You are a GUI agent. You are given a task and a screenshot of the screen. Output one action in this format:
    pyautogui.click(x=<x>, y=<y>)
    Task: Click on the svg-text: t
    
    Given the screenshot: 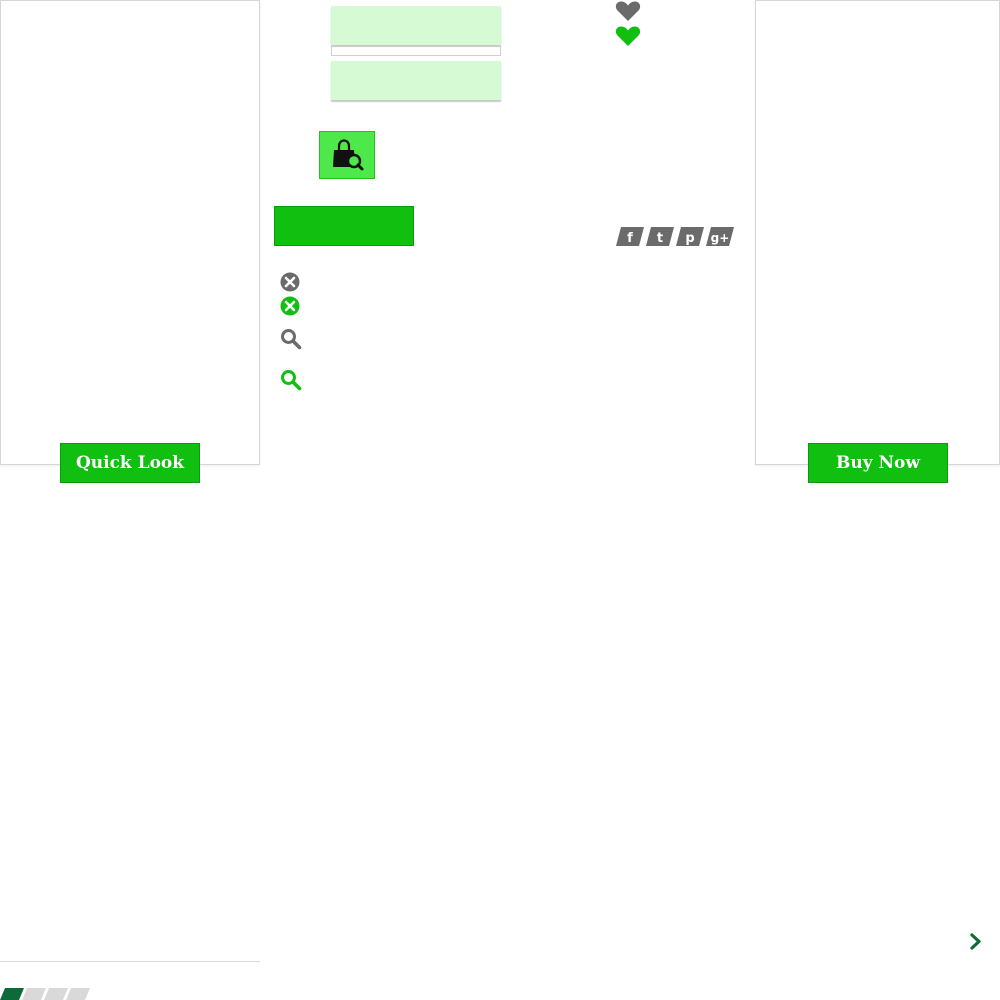 What is the action you would take?
    pyautogui.click(x=660, y=238)
    